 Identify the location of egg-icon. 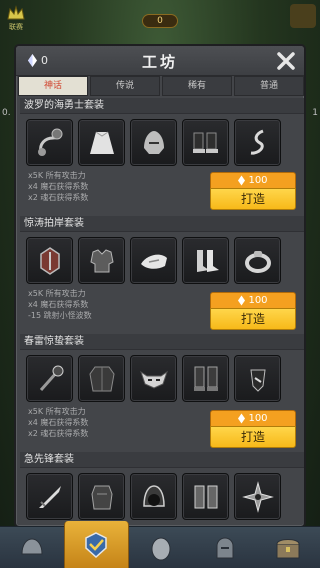
(161, 548).